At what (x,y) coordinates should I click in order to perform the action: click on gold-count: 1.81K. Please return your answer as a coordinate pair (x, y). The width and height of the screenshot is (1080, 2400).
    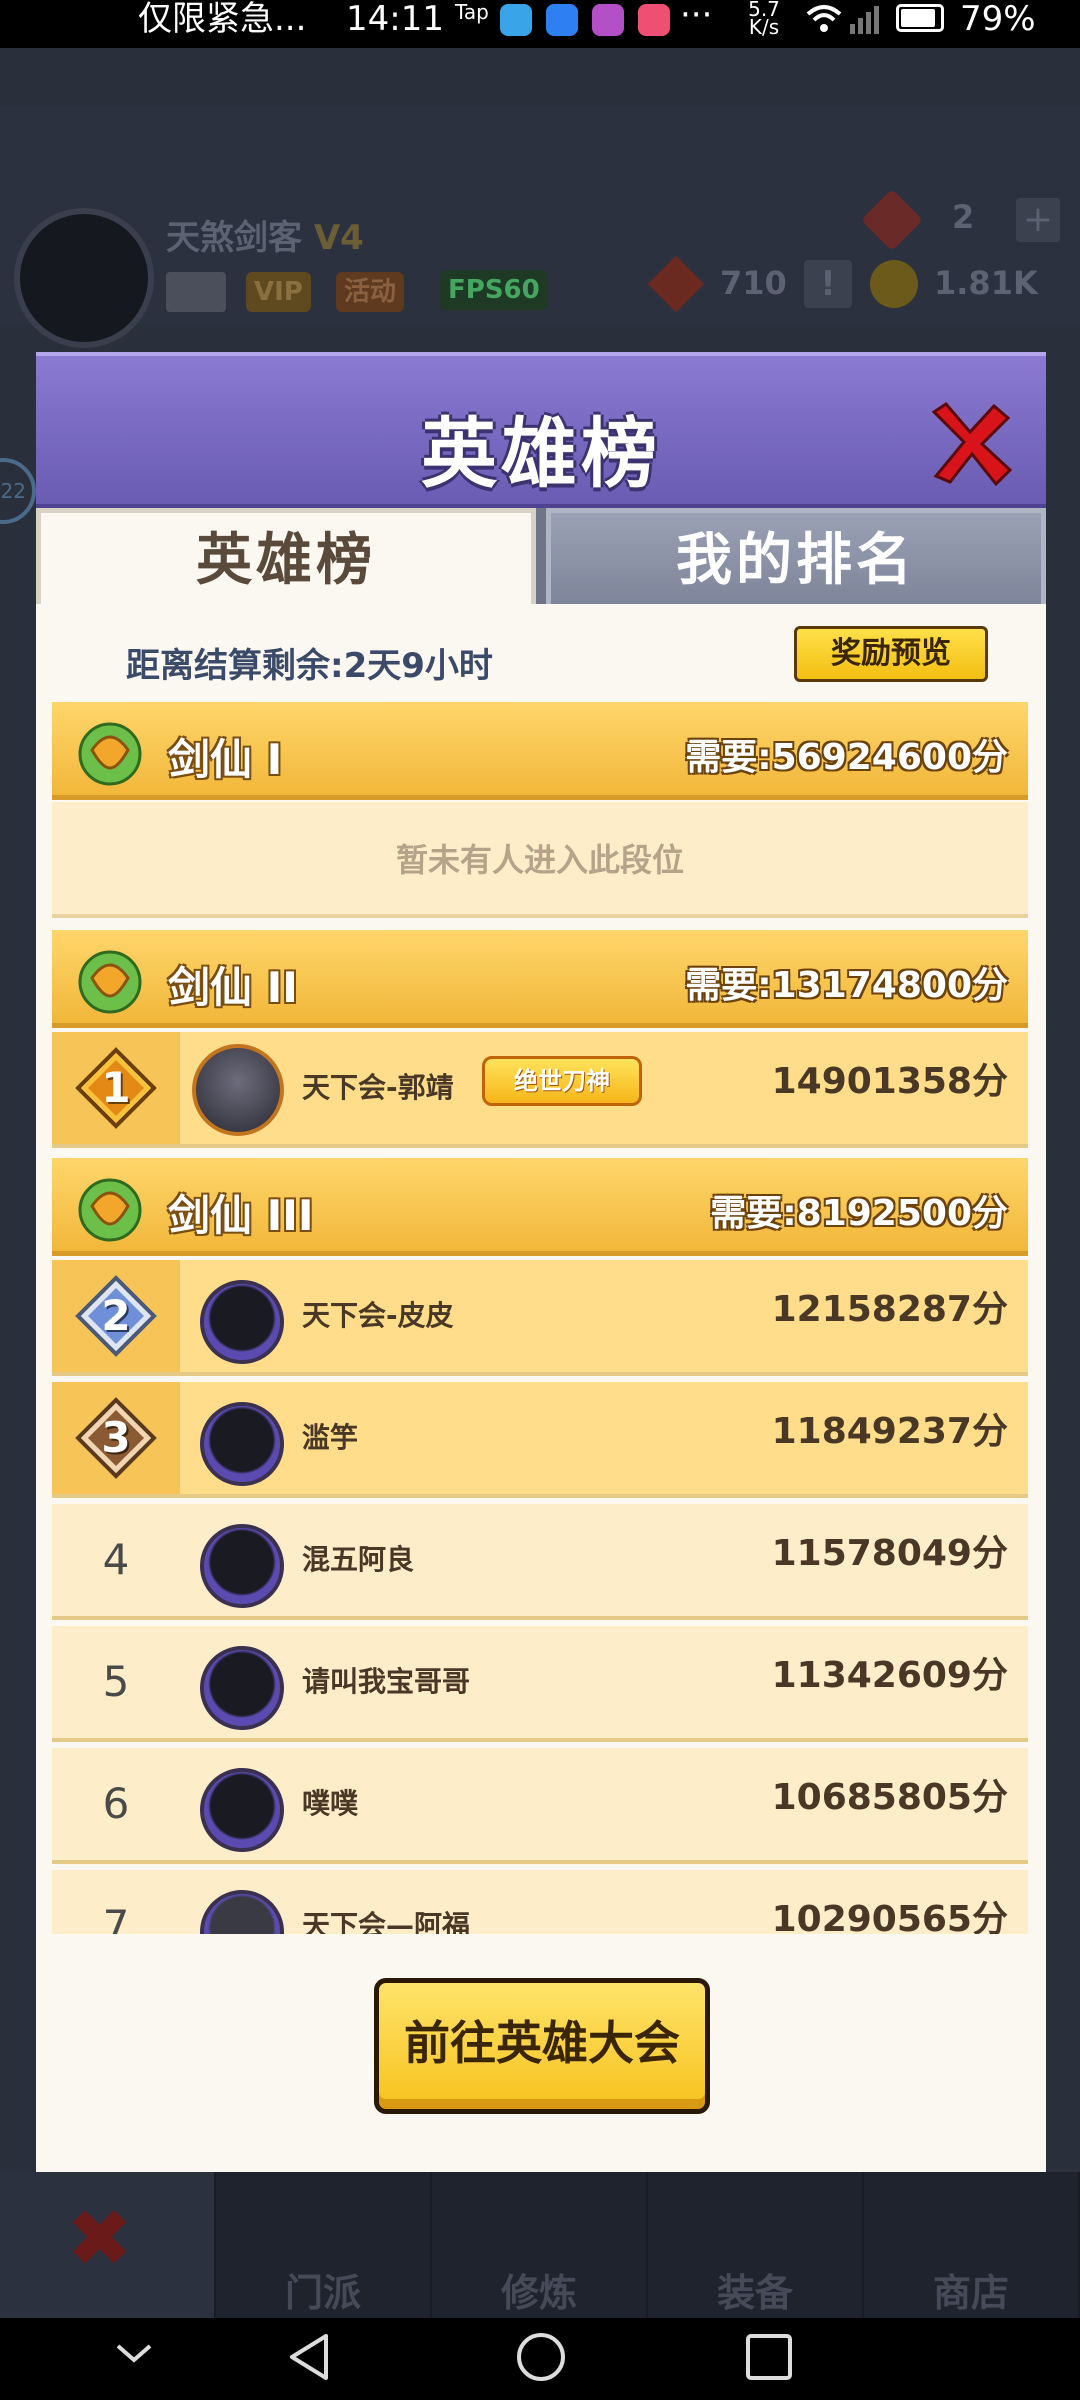
    Looking at the image, I should click on (986, 283).